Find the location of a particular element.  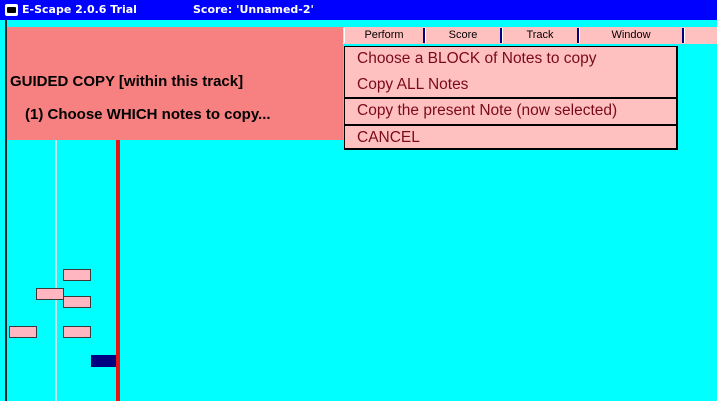

app-title: E-Scape 2.0.6 Trial is located at coordinates (79, 9).